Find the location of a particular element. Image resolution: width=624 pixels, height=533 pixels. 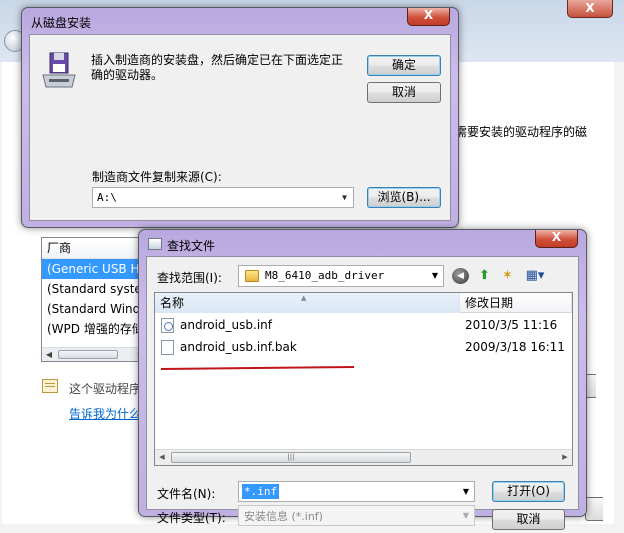

dialog-title: 查找文件 is located at coordinates (191, 246).